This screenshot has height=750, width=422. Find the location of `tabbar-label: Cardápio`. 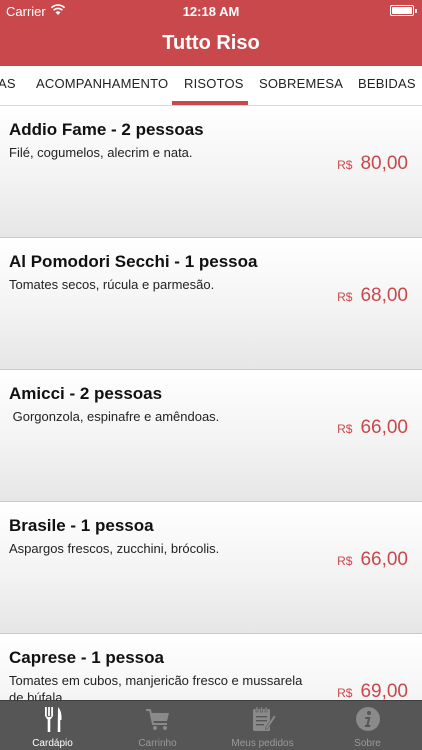

tabbar-label: Cardápio is located at coordinates (52, 743).